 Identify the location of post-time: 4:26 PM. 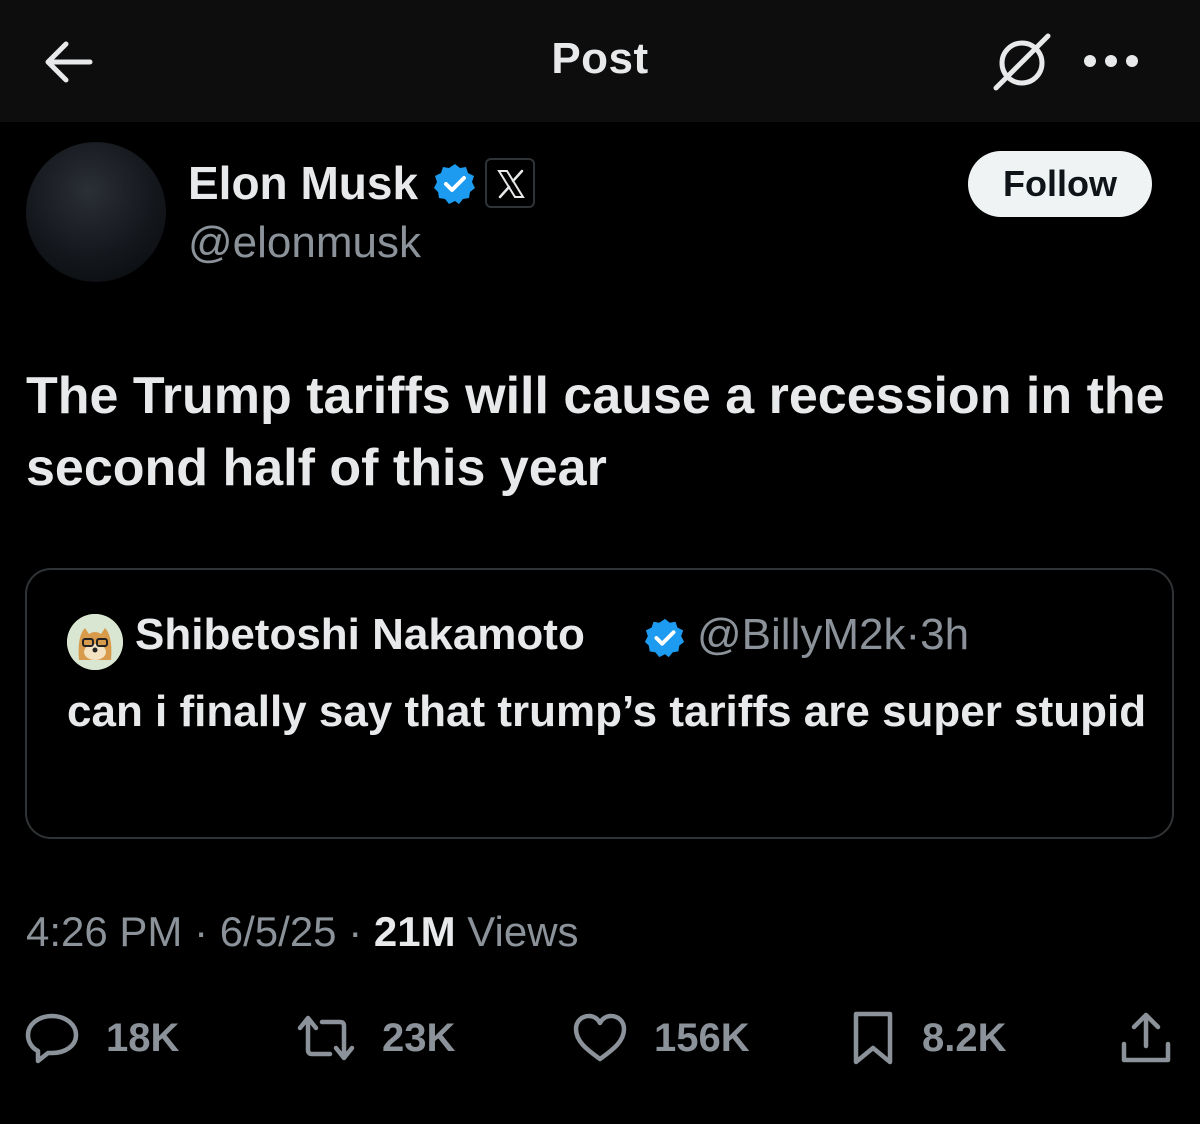
(104, 931).